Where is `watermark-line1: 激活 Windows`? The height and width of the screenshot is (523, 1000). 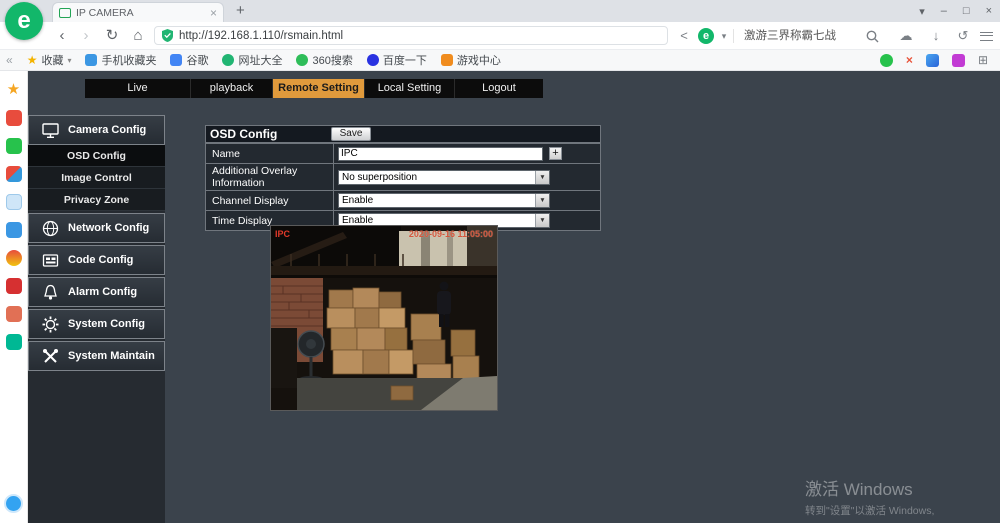 watermark-line1: 激活 Windows is located at coordinates (859, 489).